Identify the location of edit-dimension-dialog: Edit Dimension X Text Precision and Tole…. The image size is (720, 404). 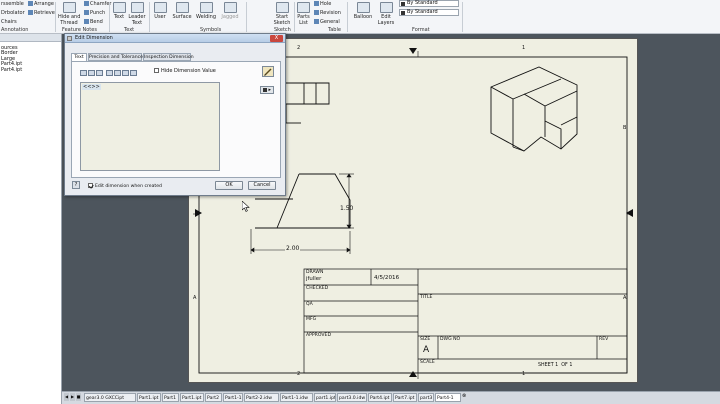
(175, 114).